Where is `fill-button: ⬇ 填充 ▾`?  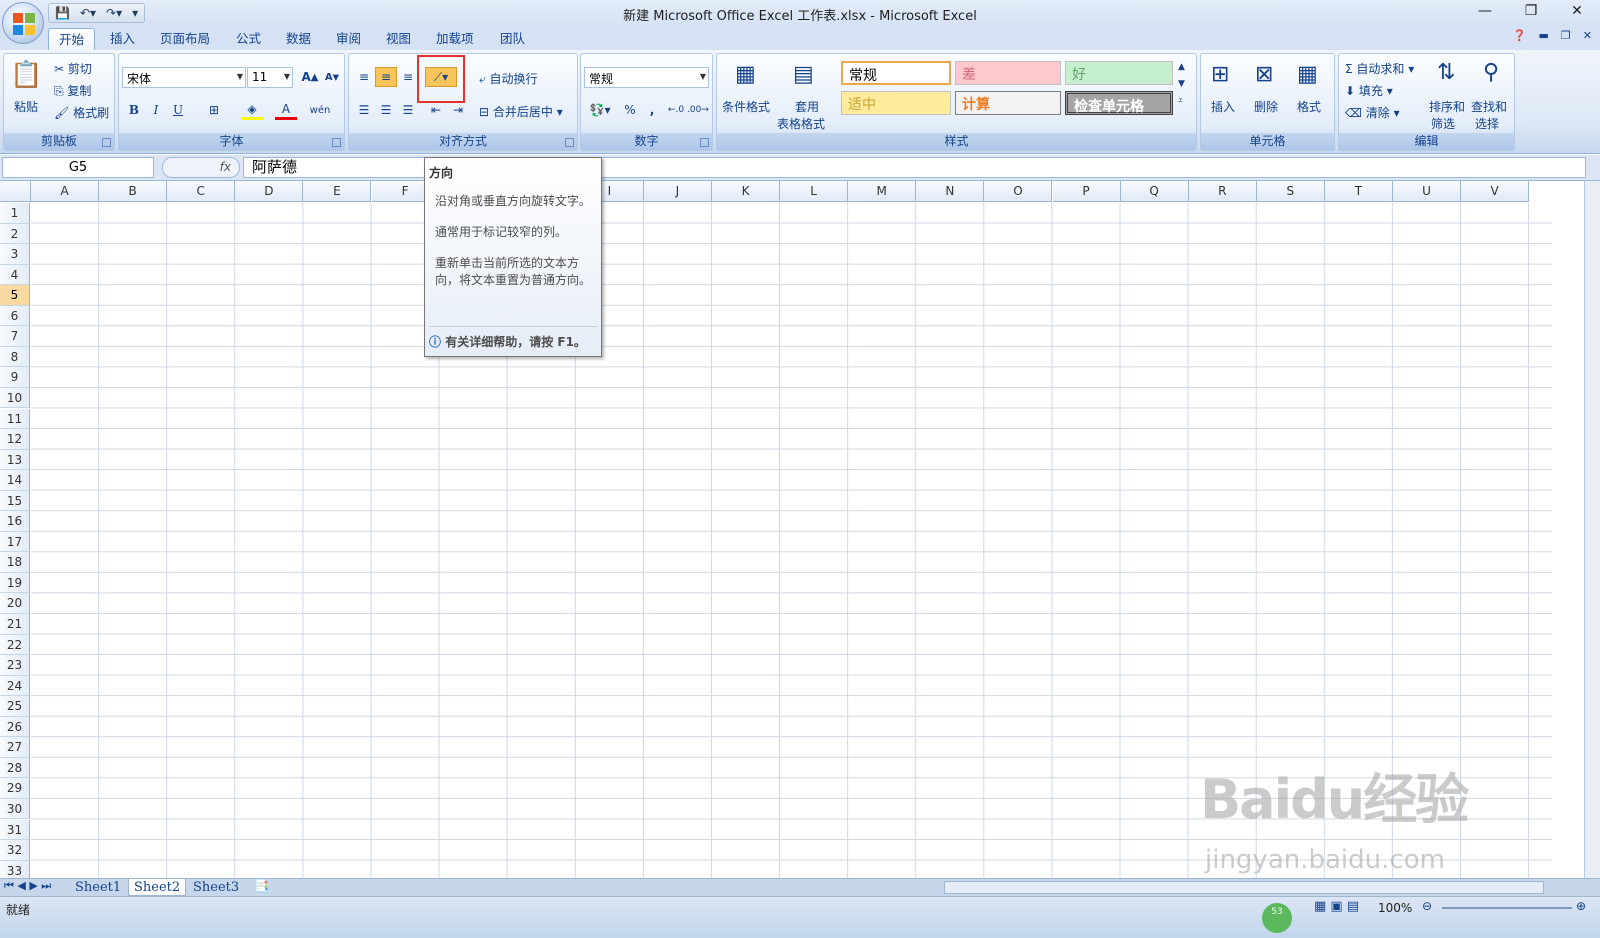 fill-button: ⬇ 填充 ▾ is located at coordinates (1369, 90).